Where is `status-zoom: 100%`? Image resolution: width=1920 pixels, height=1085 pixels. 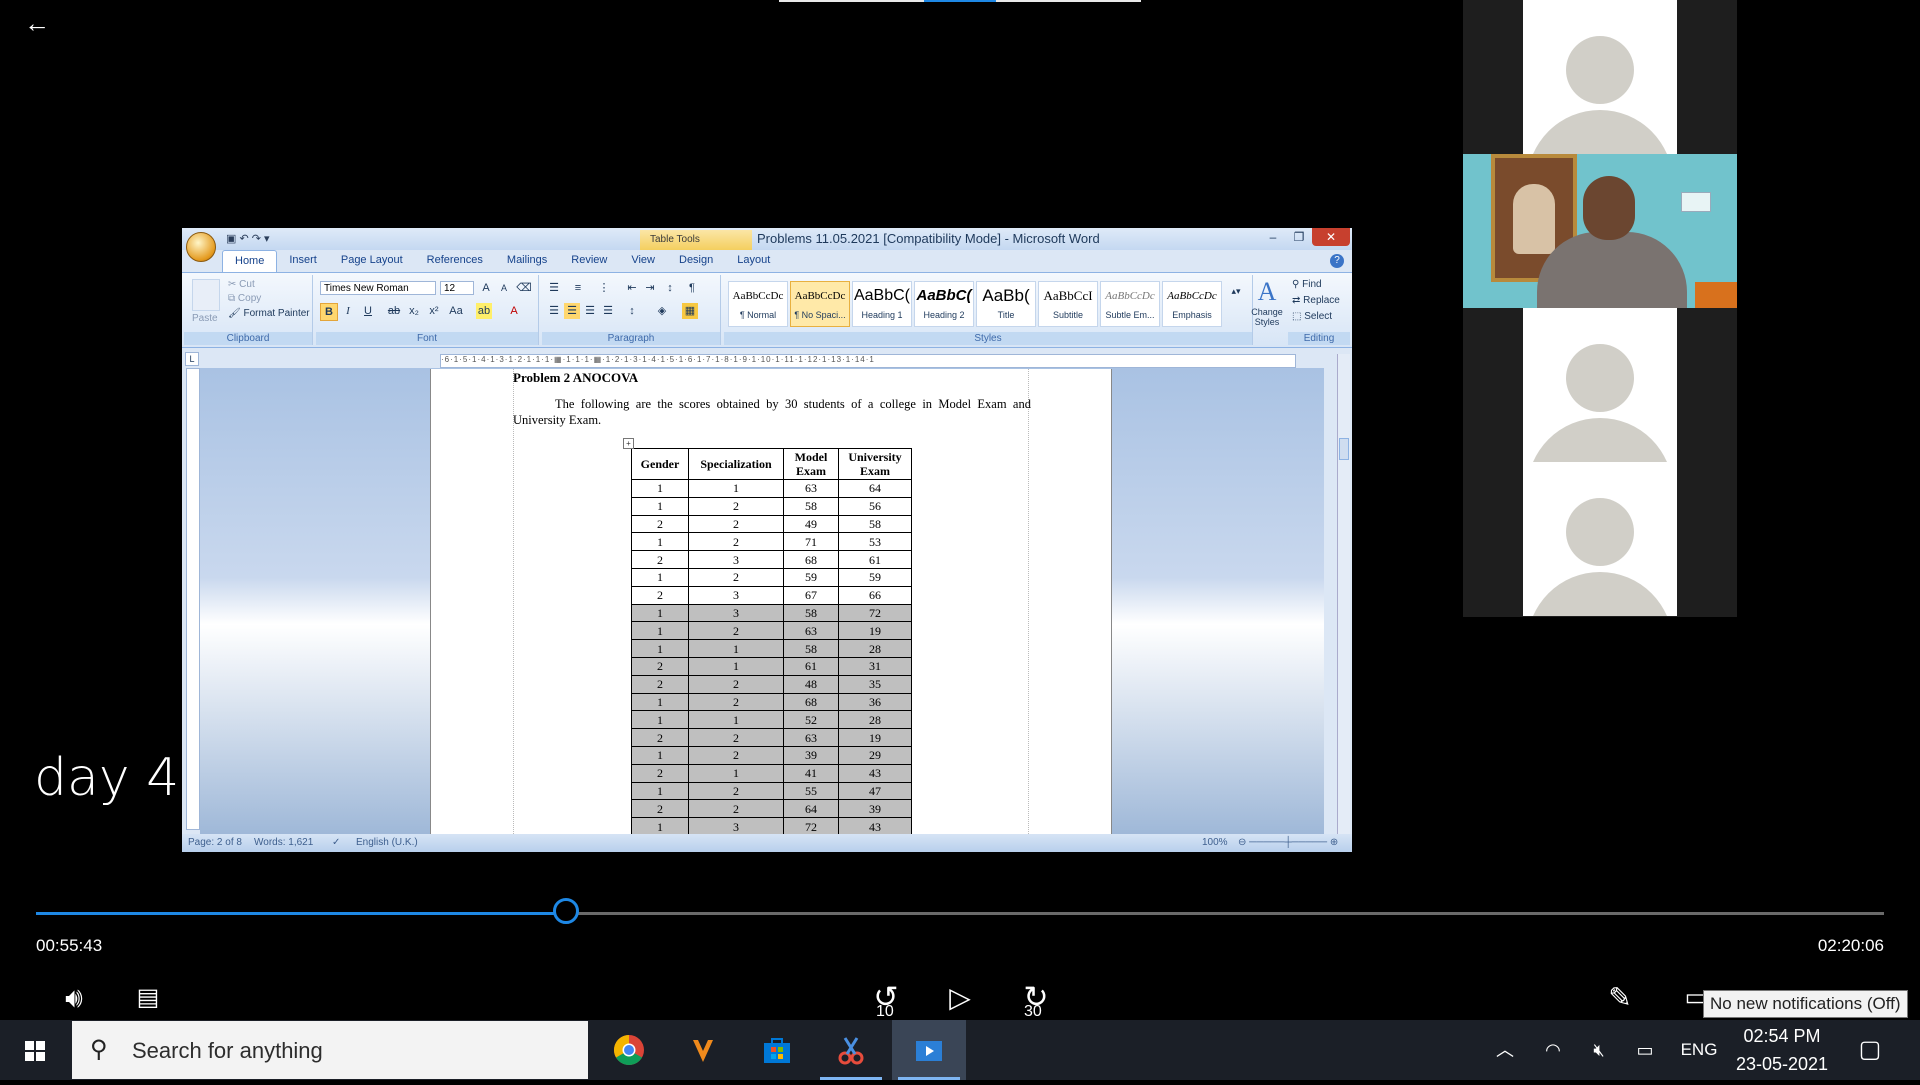 status-zoom: 100% is located at coordinates (1215, 843).